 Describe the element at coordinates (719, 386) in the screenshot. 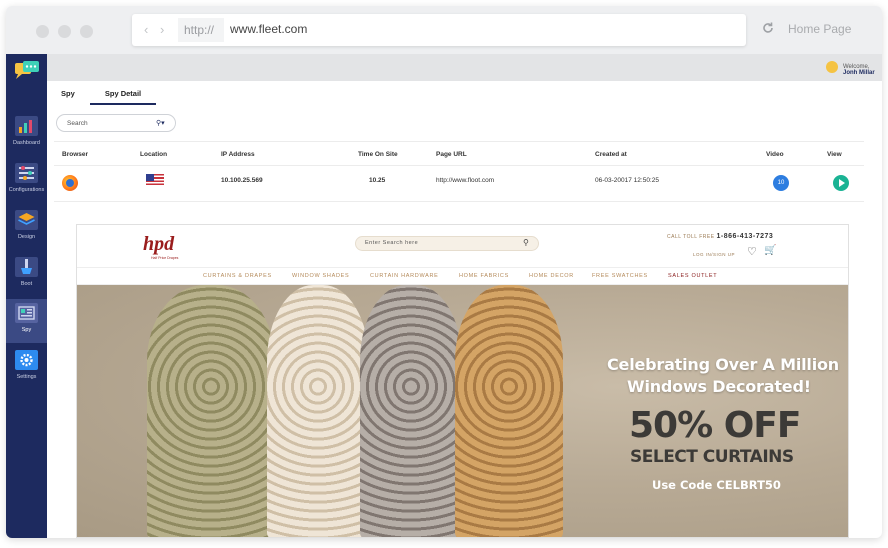

I see `hero-headline-line2: Windows Decorated!` at that location.